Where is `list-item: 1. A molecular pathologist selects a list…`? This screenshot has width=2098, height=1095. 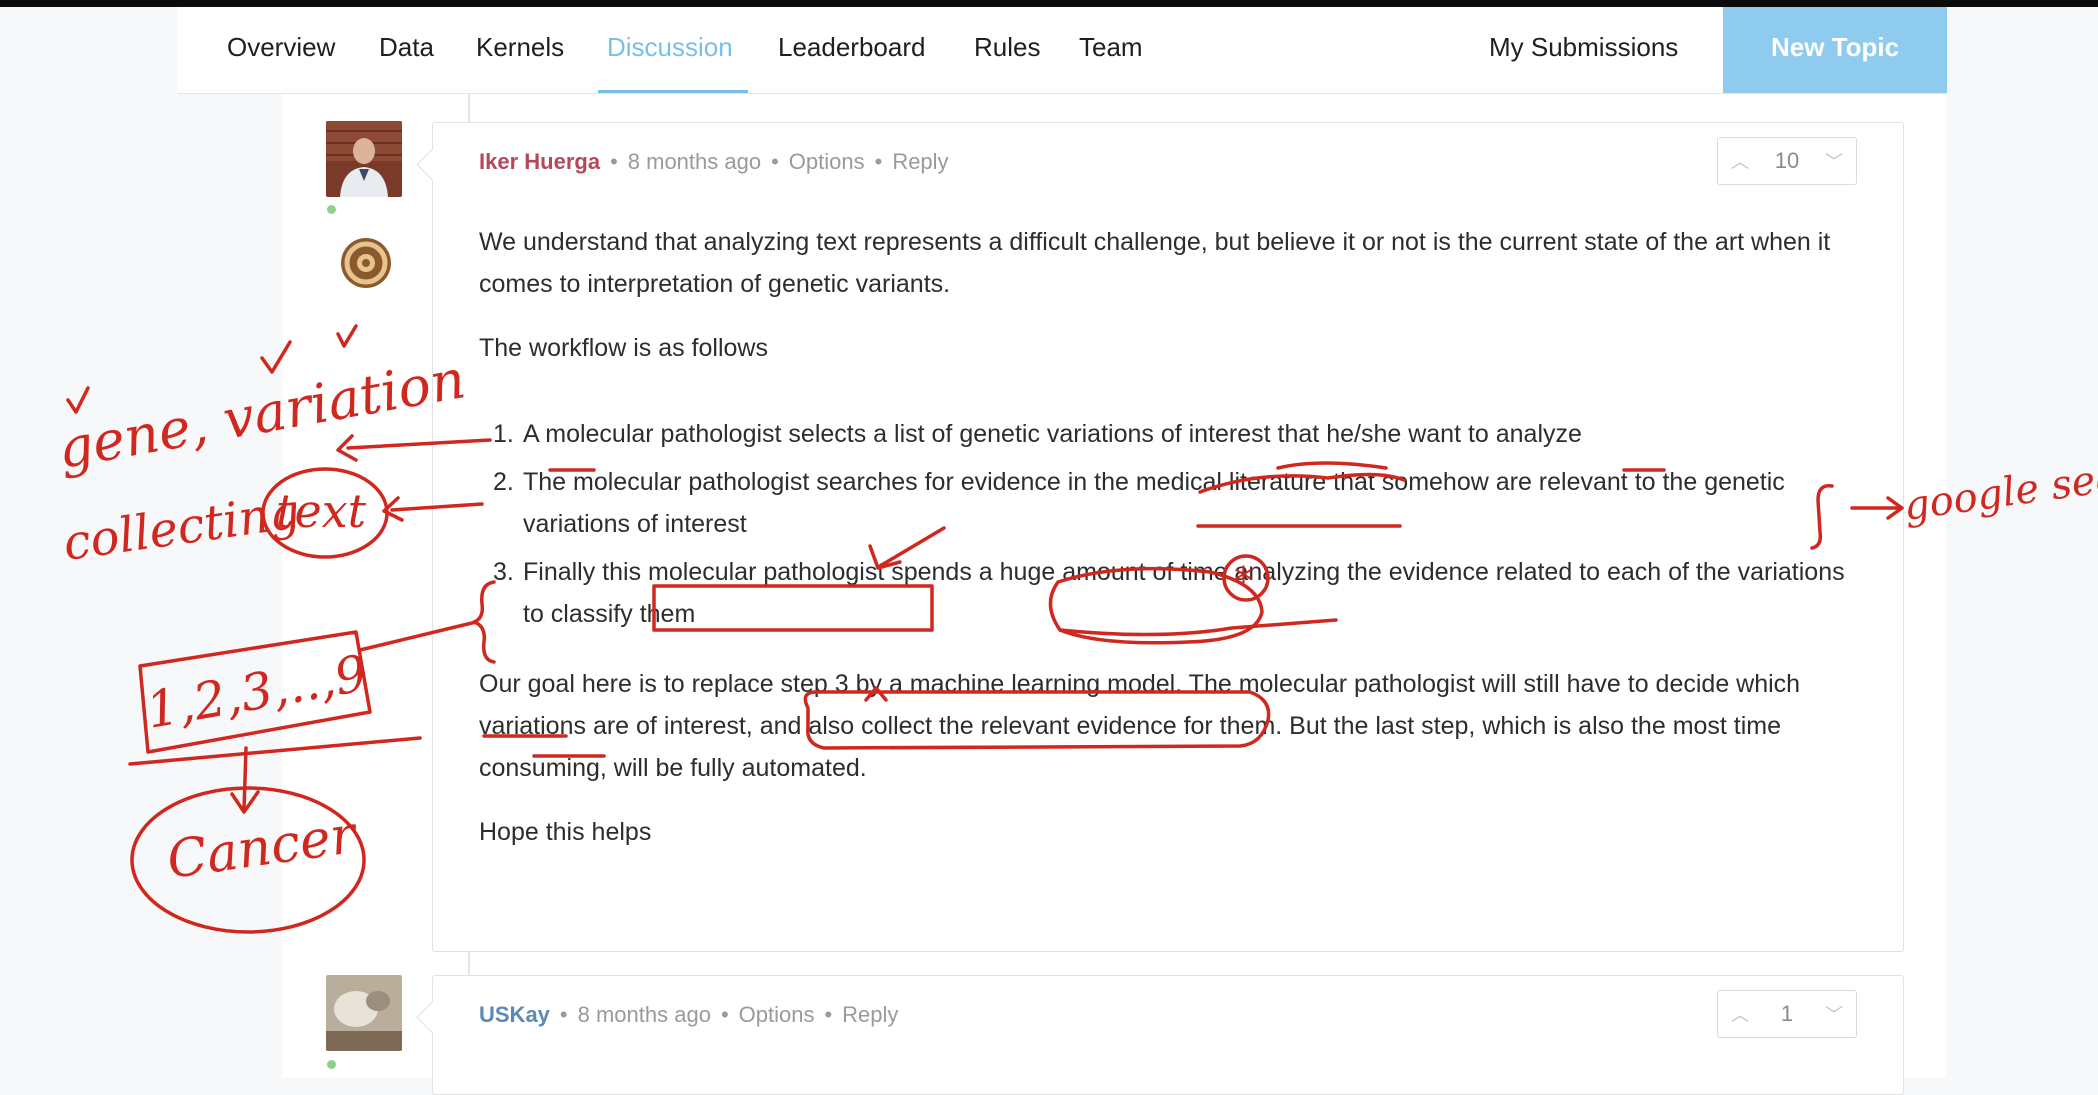 list-item: 1. A molecular pathologist selects a list… is located at coordinates (1037, 434).